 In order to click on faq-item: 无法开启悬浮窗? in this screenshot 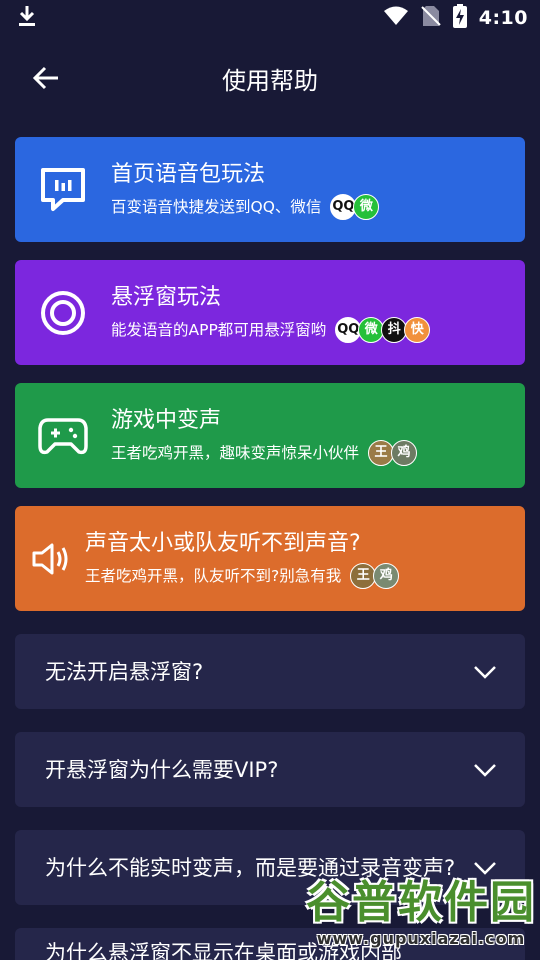, I will do `click(270, 671)`.